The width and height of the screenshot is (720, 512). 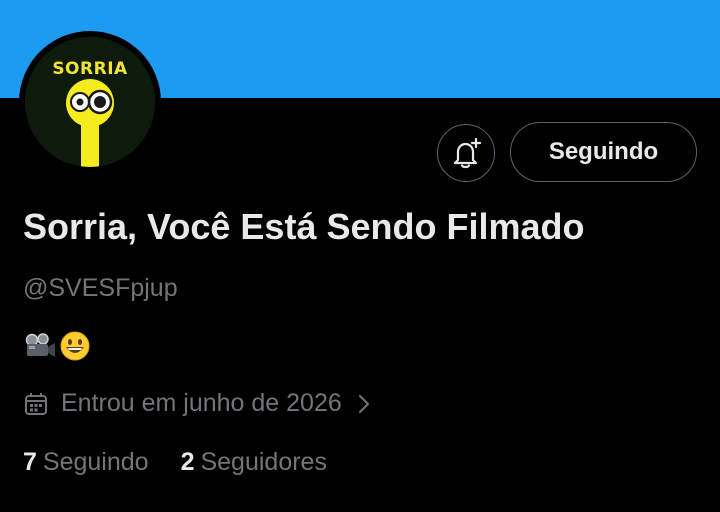 I want to click on notifications-button, so click(x=466, y=153).